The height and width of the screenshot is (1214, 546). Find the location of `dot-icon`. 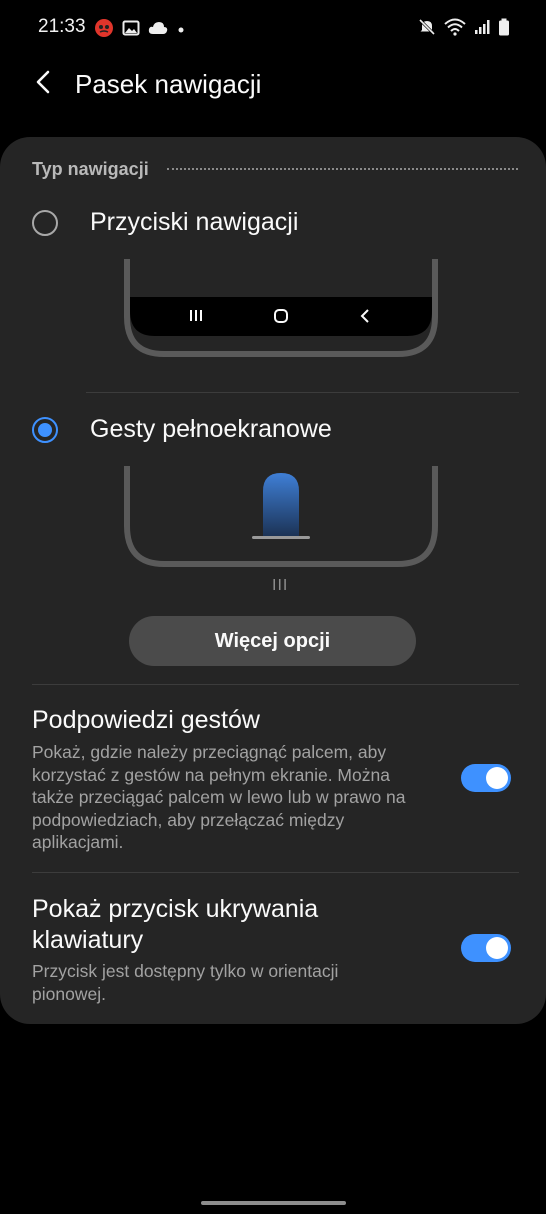

dot-icon is located at coordinates (181, 31).